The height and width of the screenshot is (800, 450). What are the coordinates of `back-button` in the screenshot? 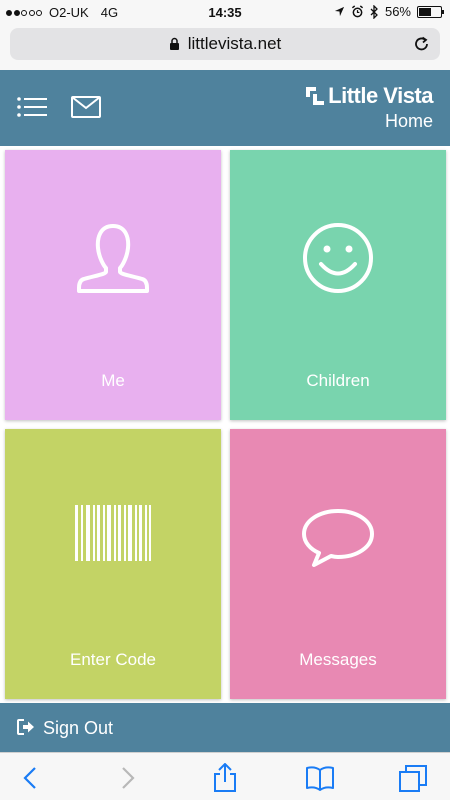 It's located at (30, 778).